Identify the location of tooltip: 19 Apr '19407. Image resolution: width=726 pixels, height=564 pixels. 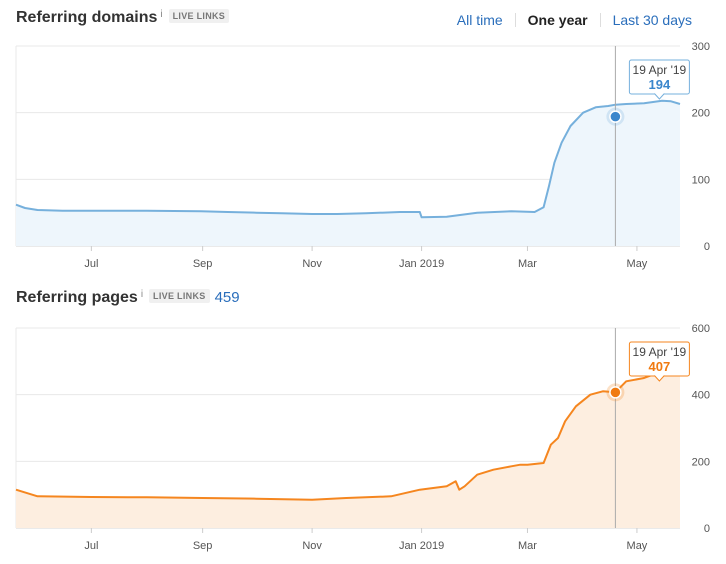
(659, 361).